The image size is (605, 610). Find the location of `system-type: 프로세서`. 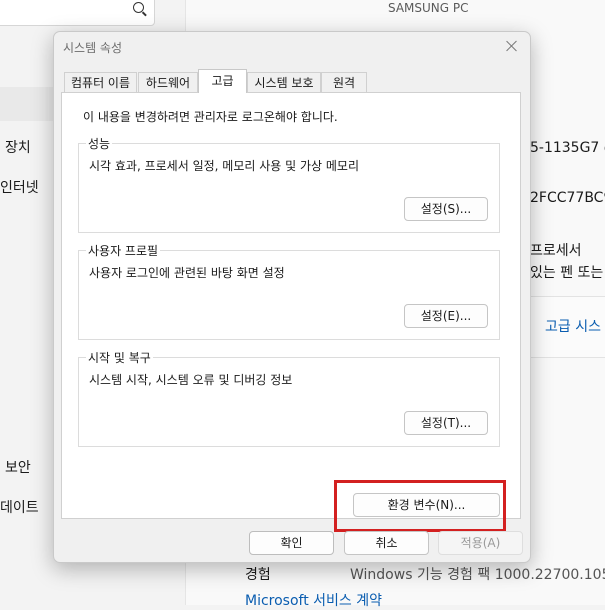

system-type: 프로세서 is located at coordinates (556, 251).